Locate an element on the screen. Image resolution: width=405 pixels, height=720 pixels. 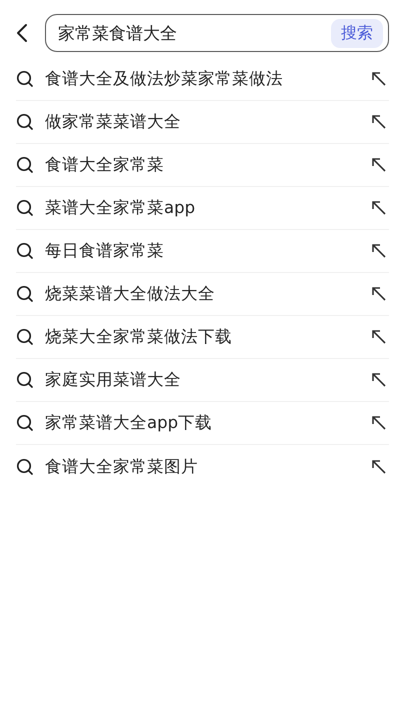
suggestion-text: 菜谱大全家常菜app is located at coordinates (208, 208).